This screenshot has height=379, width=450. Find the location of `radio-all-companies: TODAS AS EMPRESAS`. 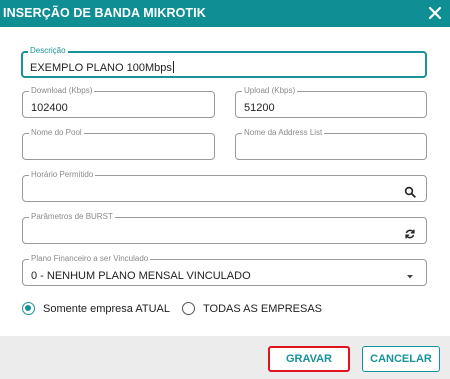

radio-all-companies: TODAS AS EMPRESAS is located at coordinates (252, 308).